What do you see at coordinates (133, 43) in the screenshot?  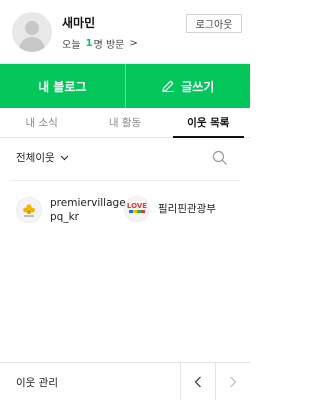 I see `chevron-right-icon: >` at bounding box center [133, 43].